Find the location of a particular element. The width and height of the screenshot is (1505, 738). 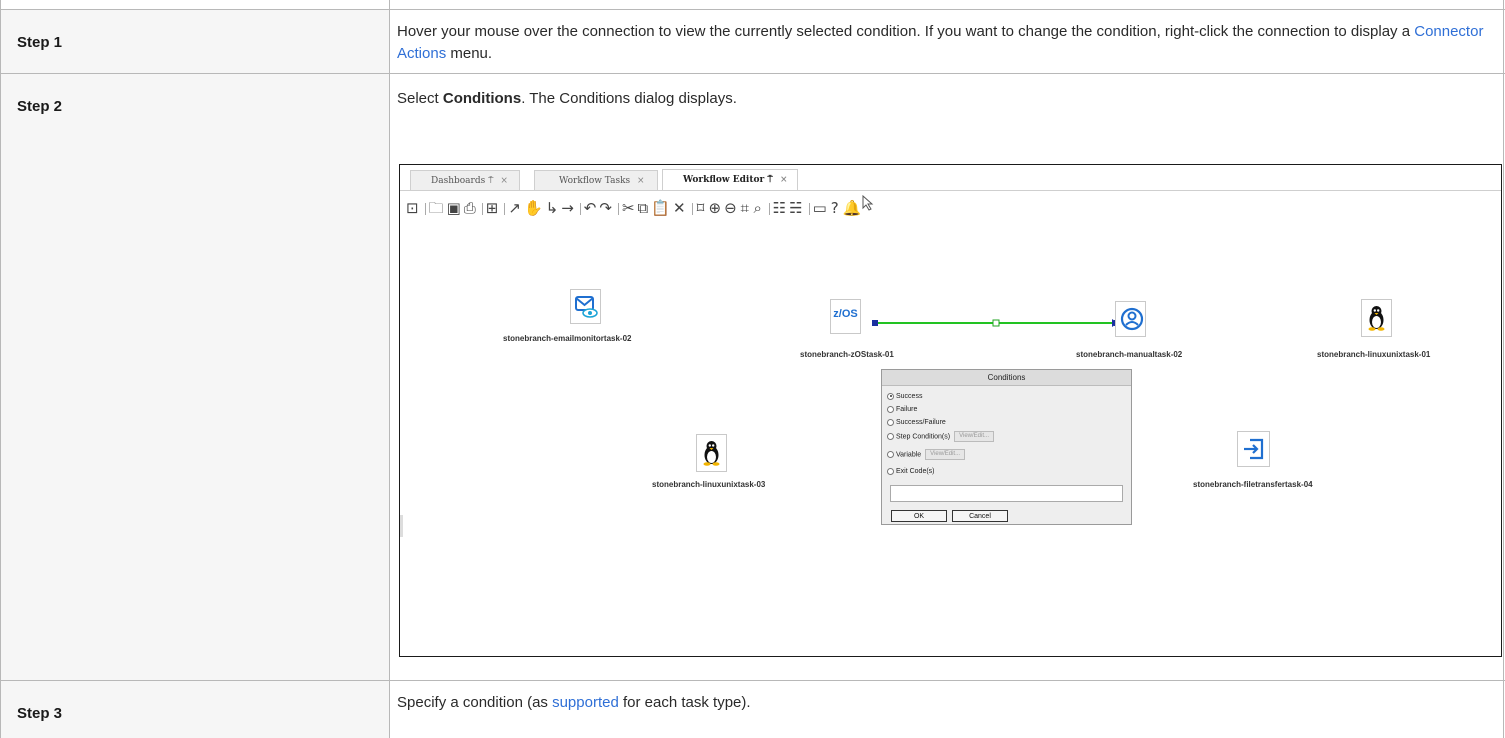

conditions-emphasis: Conditions is located at coordinates (482, 98).